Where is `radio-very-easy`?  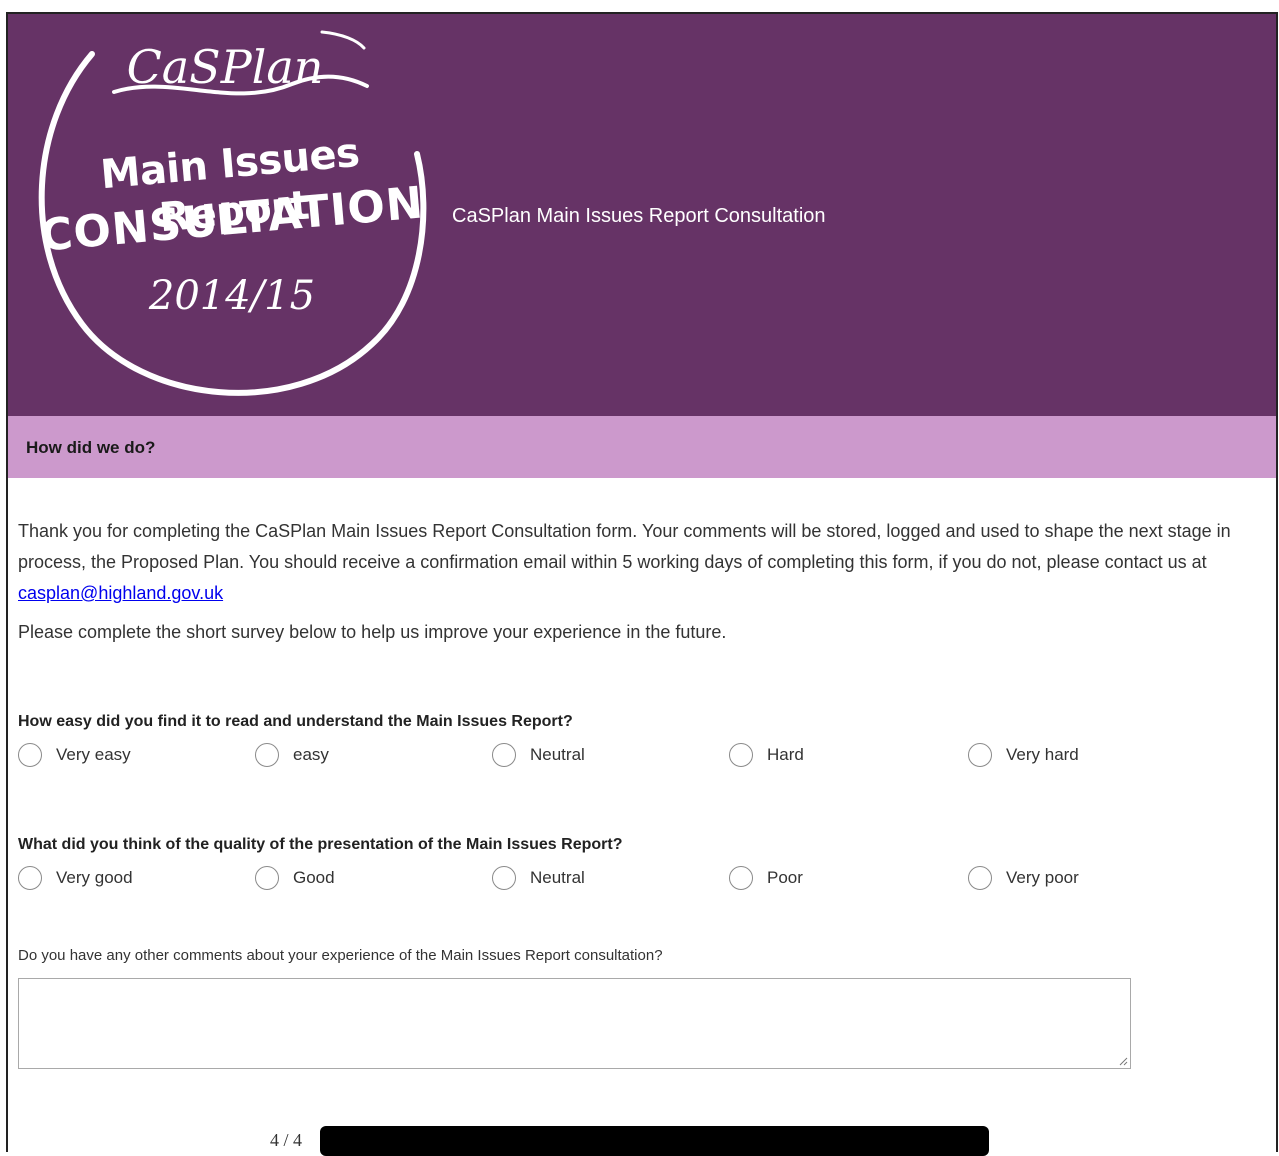 radio-very-easy is located at coordinates (30, 755).